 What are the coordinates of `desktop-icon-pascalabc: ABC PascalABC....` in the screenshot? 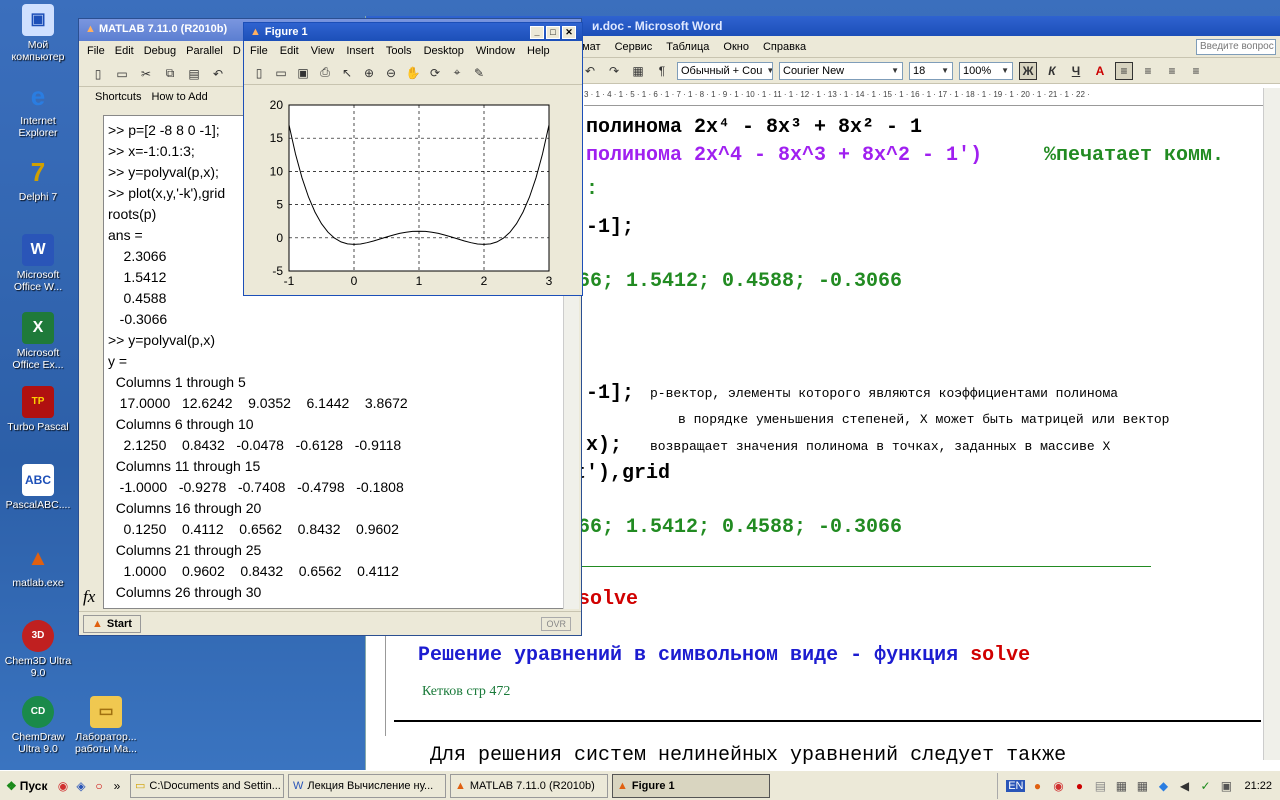 It's located at (38, 487).